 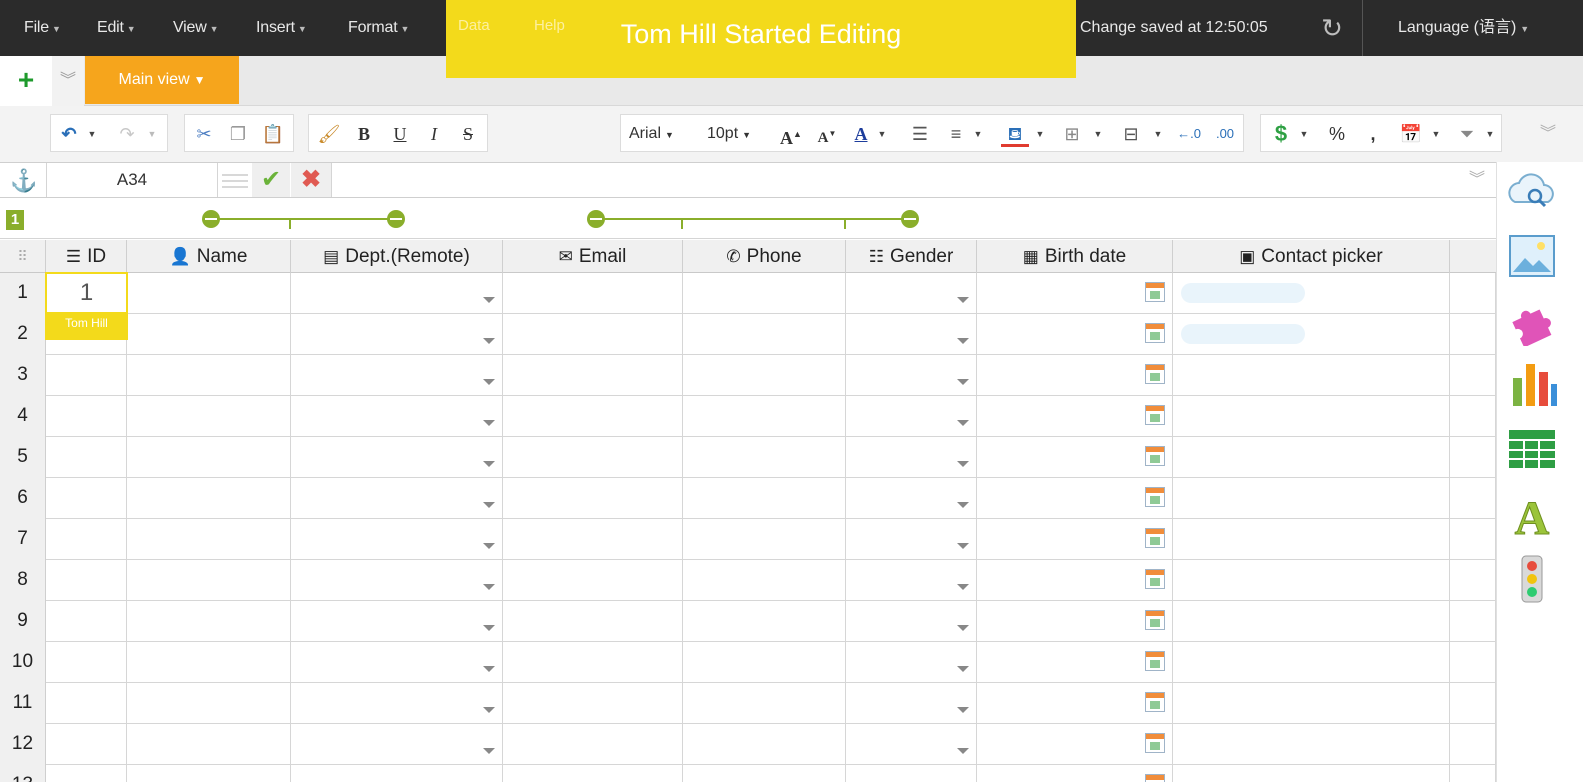 I want to click on date-format-dropdown-icon: ▼, so click(x=1436, y=134).